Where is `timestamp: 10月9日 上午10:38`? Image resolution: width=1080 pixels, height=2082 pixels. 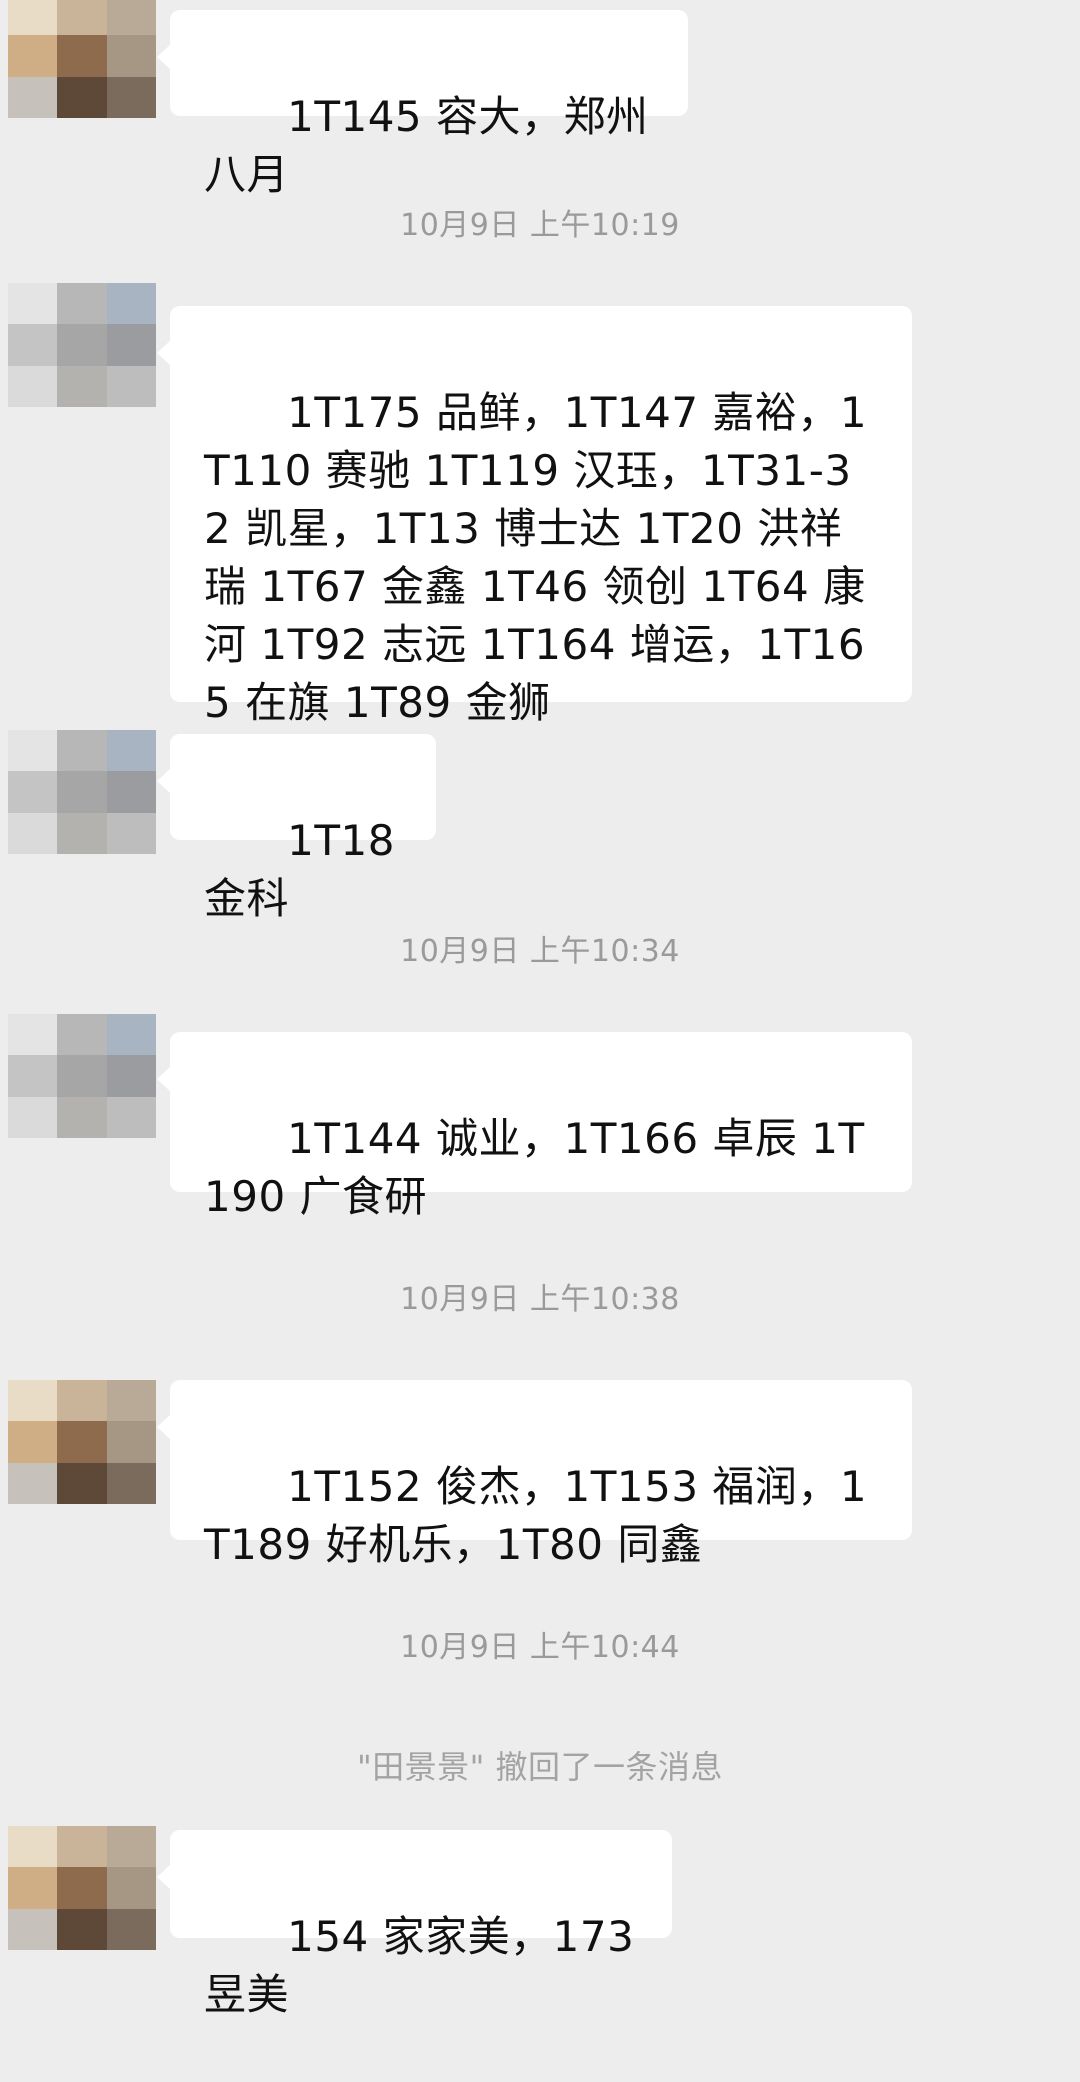 timestamp: 10月9日 上午10:38 is located at coordinates (540, 1299).